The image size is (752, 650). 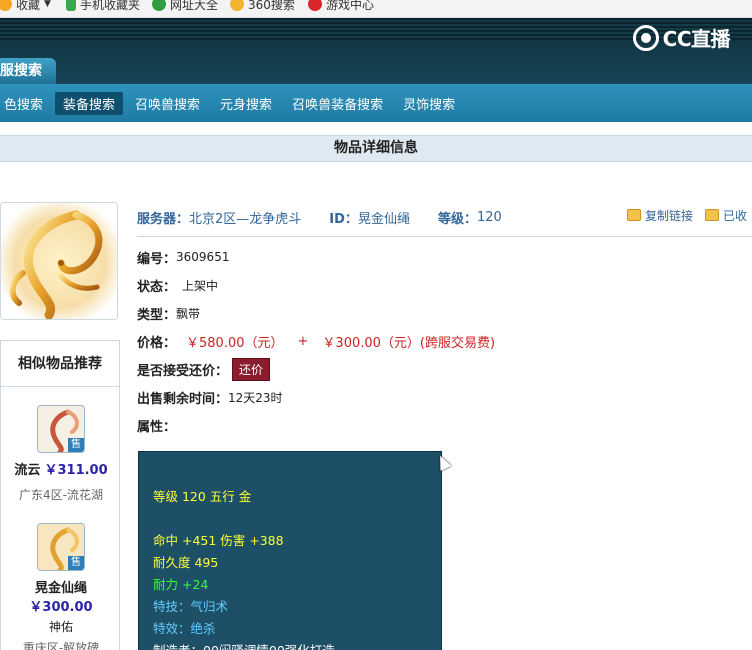 I want to click on cross-server-fee: ￥300.00（元）(跨服交易费), so click(x=409, y=343).